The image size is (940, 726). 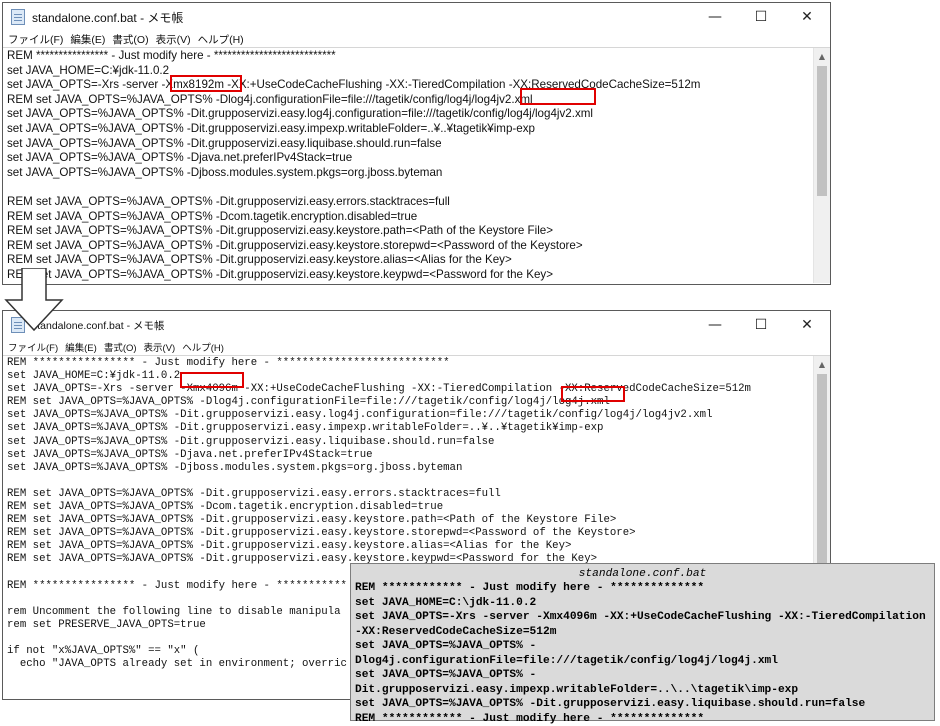 I want to click on text-line: set JAVA_HOME=C:\jdk-11.0.2, so click(x=642, y=603).